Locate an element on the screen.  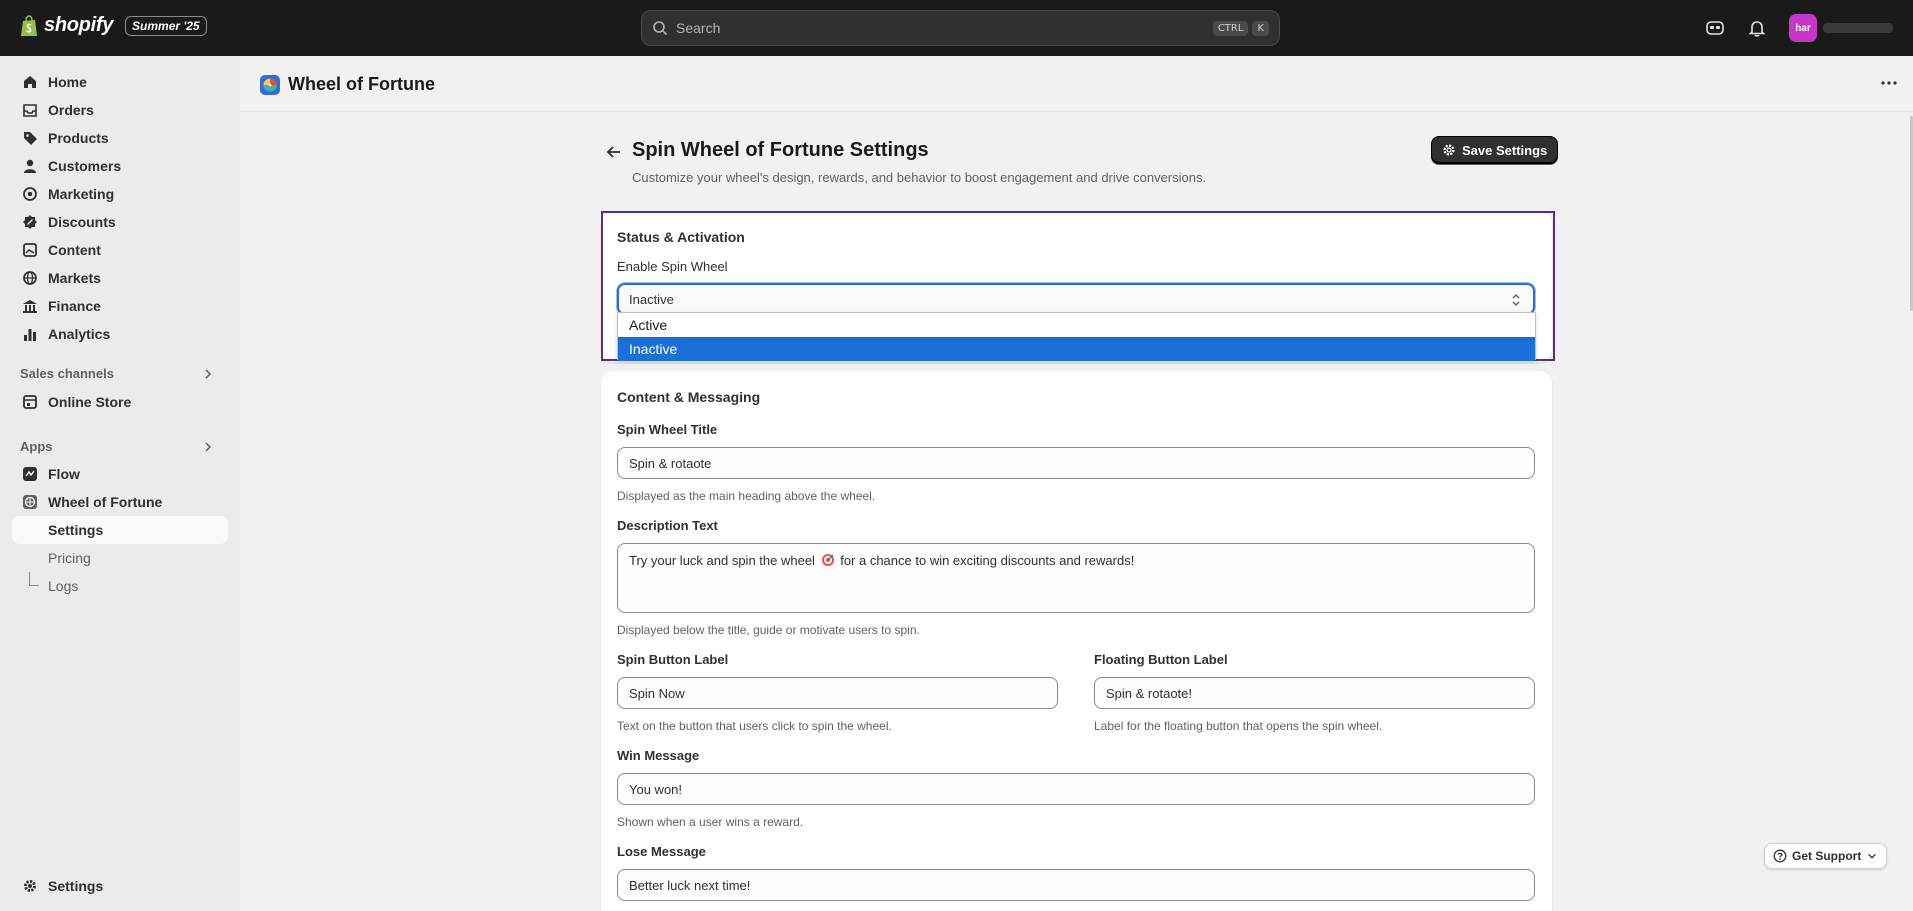
sidebar-item-analytics: Analytics is located at coordinates (120, 334).